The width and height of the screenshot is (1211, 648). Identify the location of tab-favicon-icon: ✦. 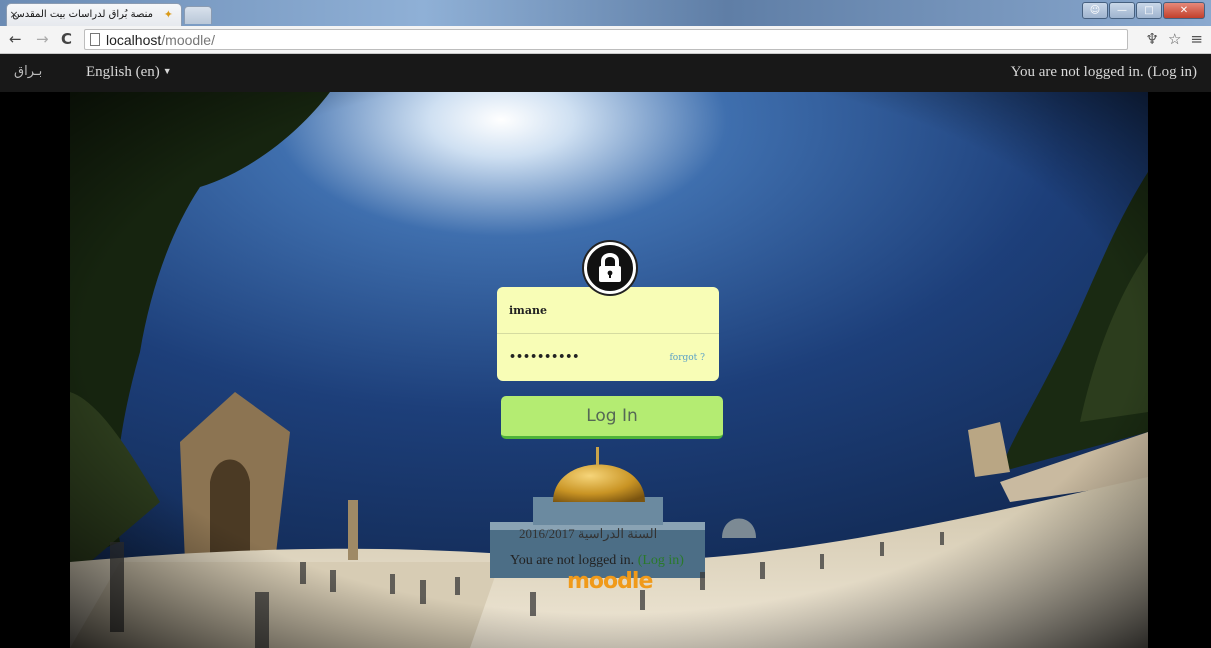
(168, 14).